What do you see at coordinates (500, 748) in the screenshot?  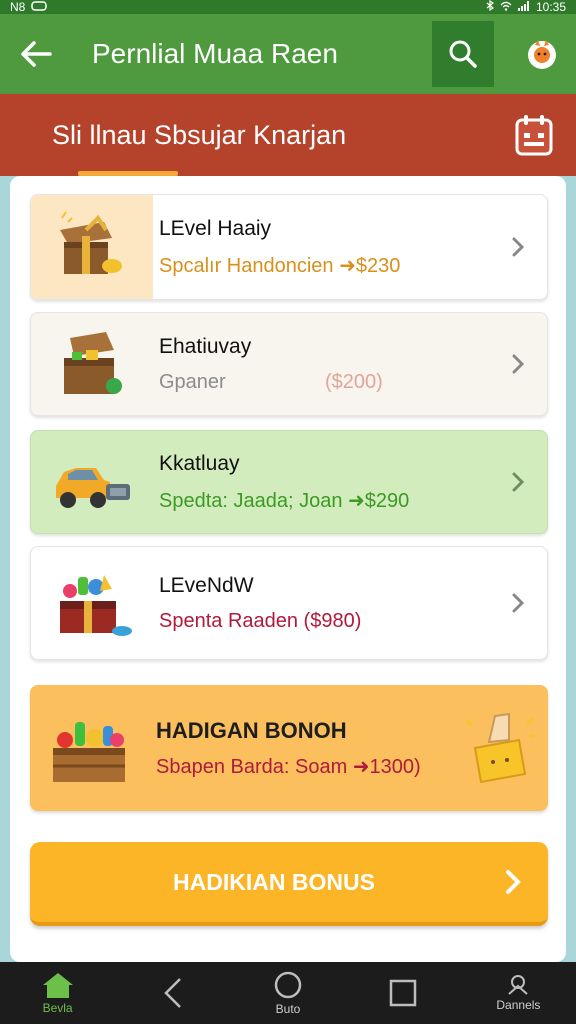 I see `gift-box-icon` at bounding box center [500, 748].